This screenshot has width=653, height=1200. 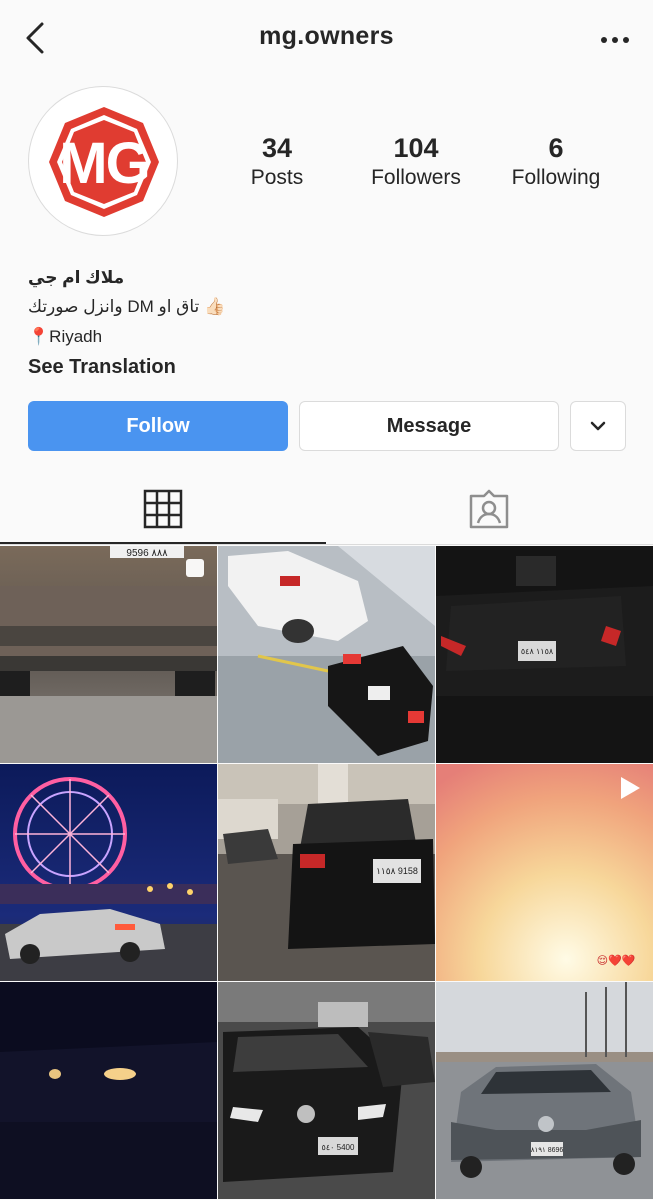 I want to click on tab-tagged, so click(x=489, y=509).